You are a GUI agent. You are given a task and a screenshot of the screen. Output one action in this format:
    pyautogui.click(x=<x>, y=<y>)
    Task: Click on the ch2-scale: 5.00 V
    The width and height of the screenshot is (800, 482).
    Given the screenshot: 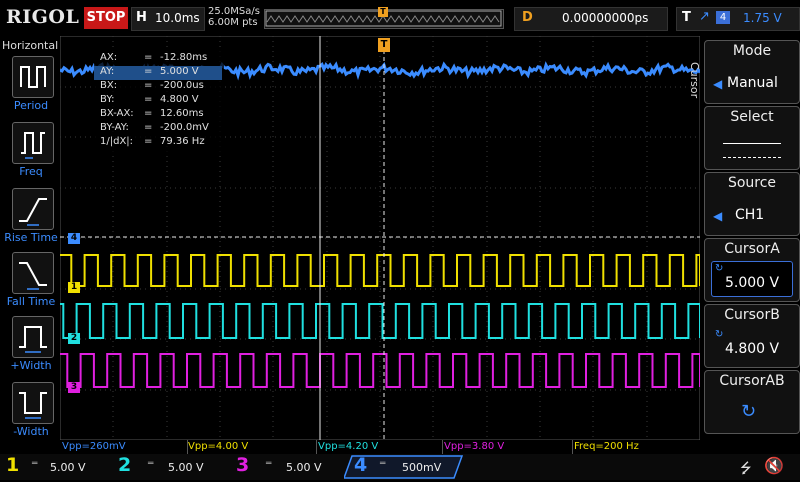 What is the action you would take?
    pyautogui.click(x=186, y=467)
    